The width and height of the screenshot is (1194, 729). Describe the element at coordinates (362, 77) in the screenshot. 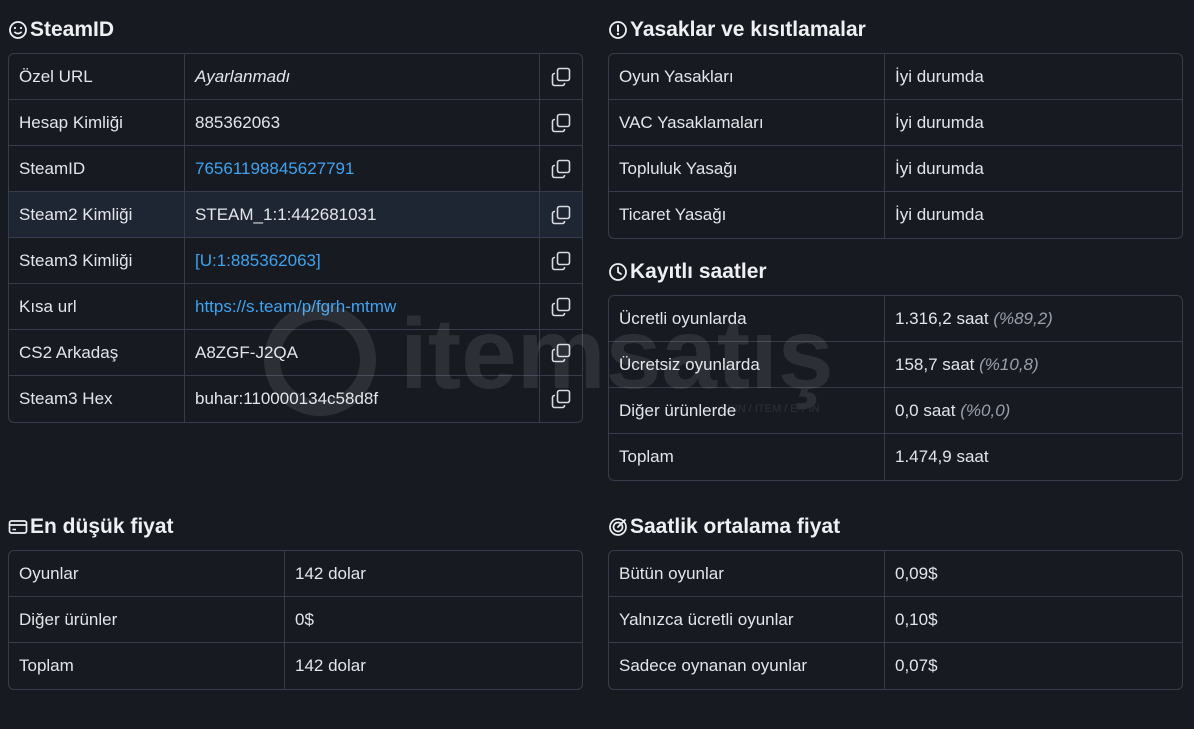

I see `row-value: Ayarlanmadı` at that location.